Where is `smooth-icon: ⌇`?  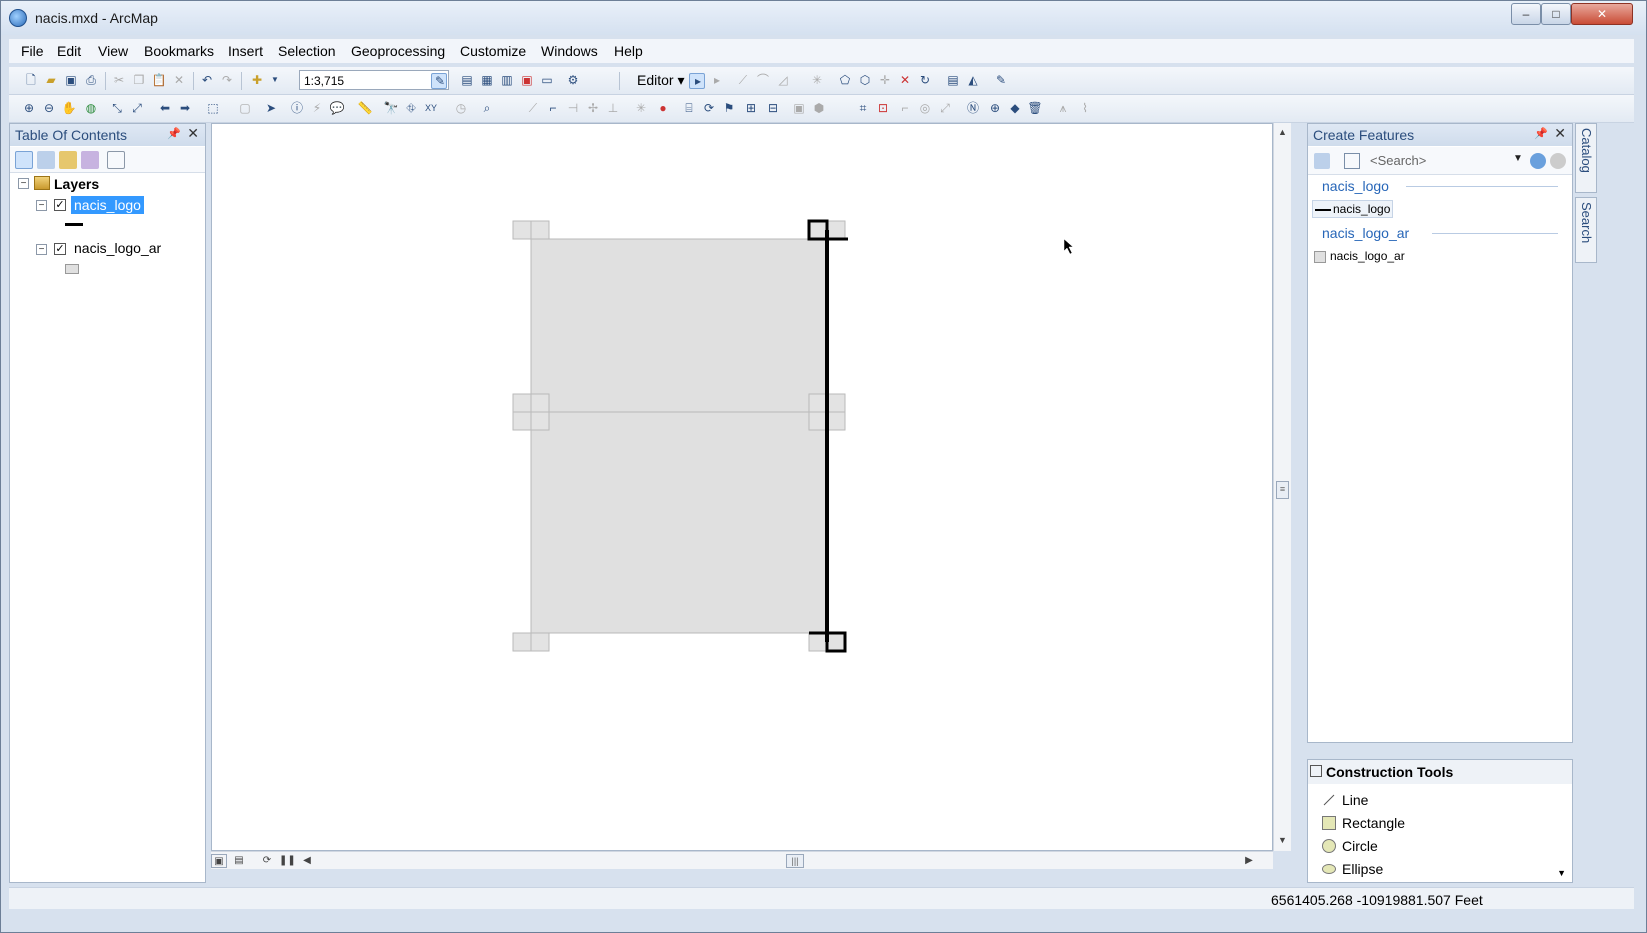
smooth-icon: ⌇ is located at coordinates (1085, 109).